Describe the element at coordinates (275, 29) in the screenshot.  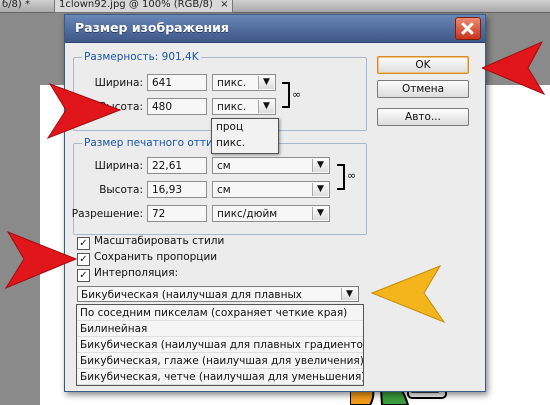
I see `dialog-titlebar: Размер изображения` at that location.